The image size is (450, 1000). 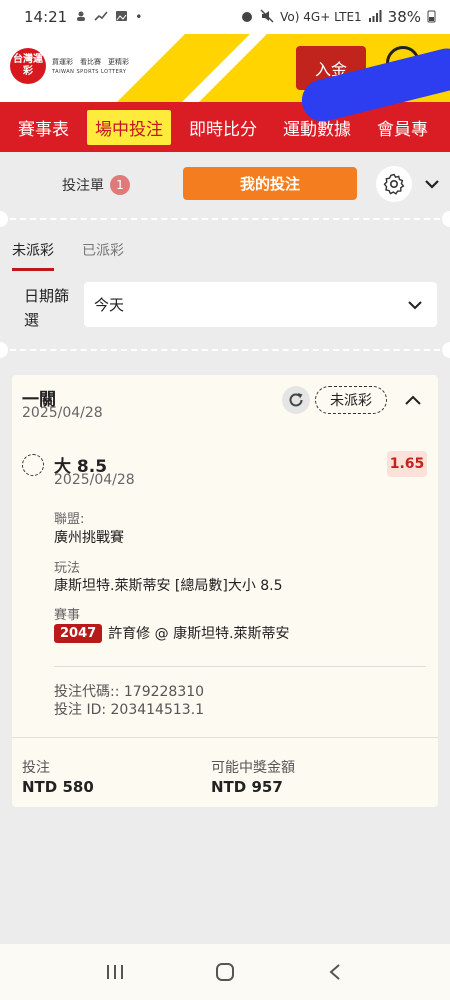 I want to click on refresh-icon, so click(x=296, y=400).